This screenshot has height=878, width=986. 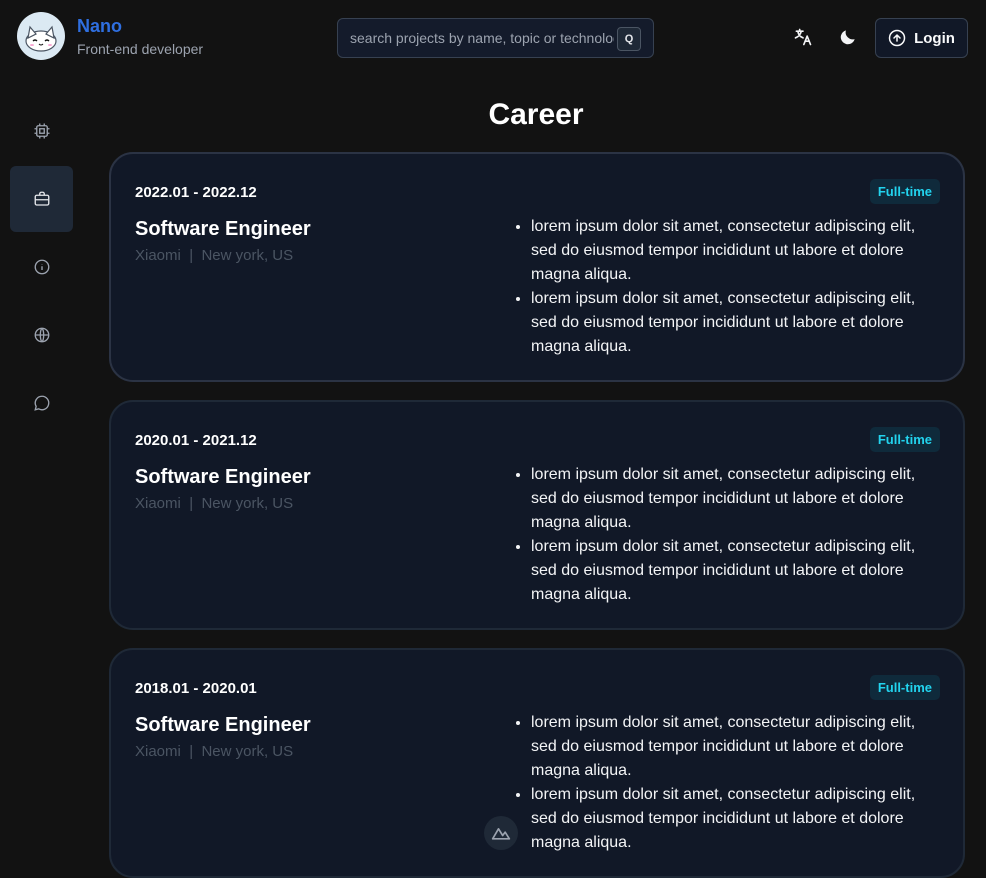 I want to click on info-icon, so click(x=41, y=267).